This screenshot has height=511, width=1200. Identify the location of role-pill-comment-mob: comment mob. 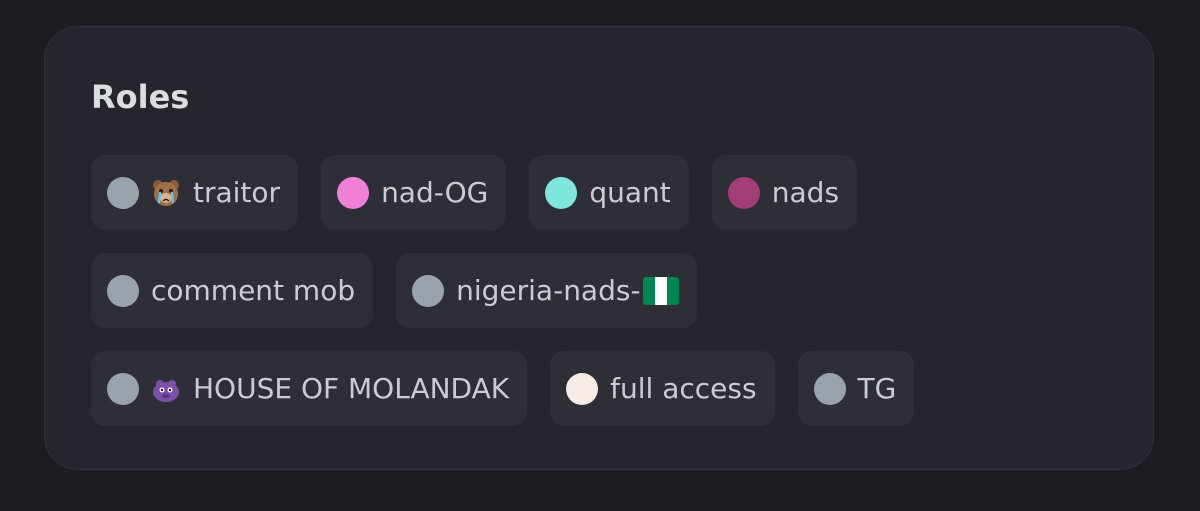
(232, 290).